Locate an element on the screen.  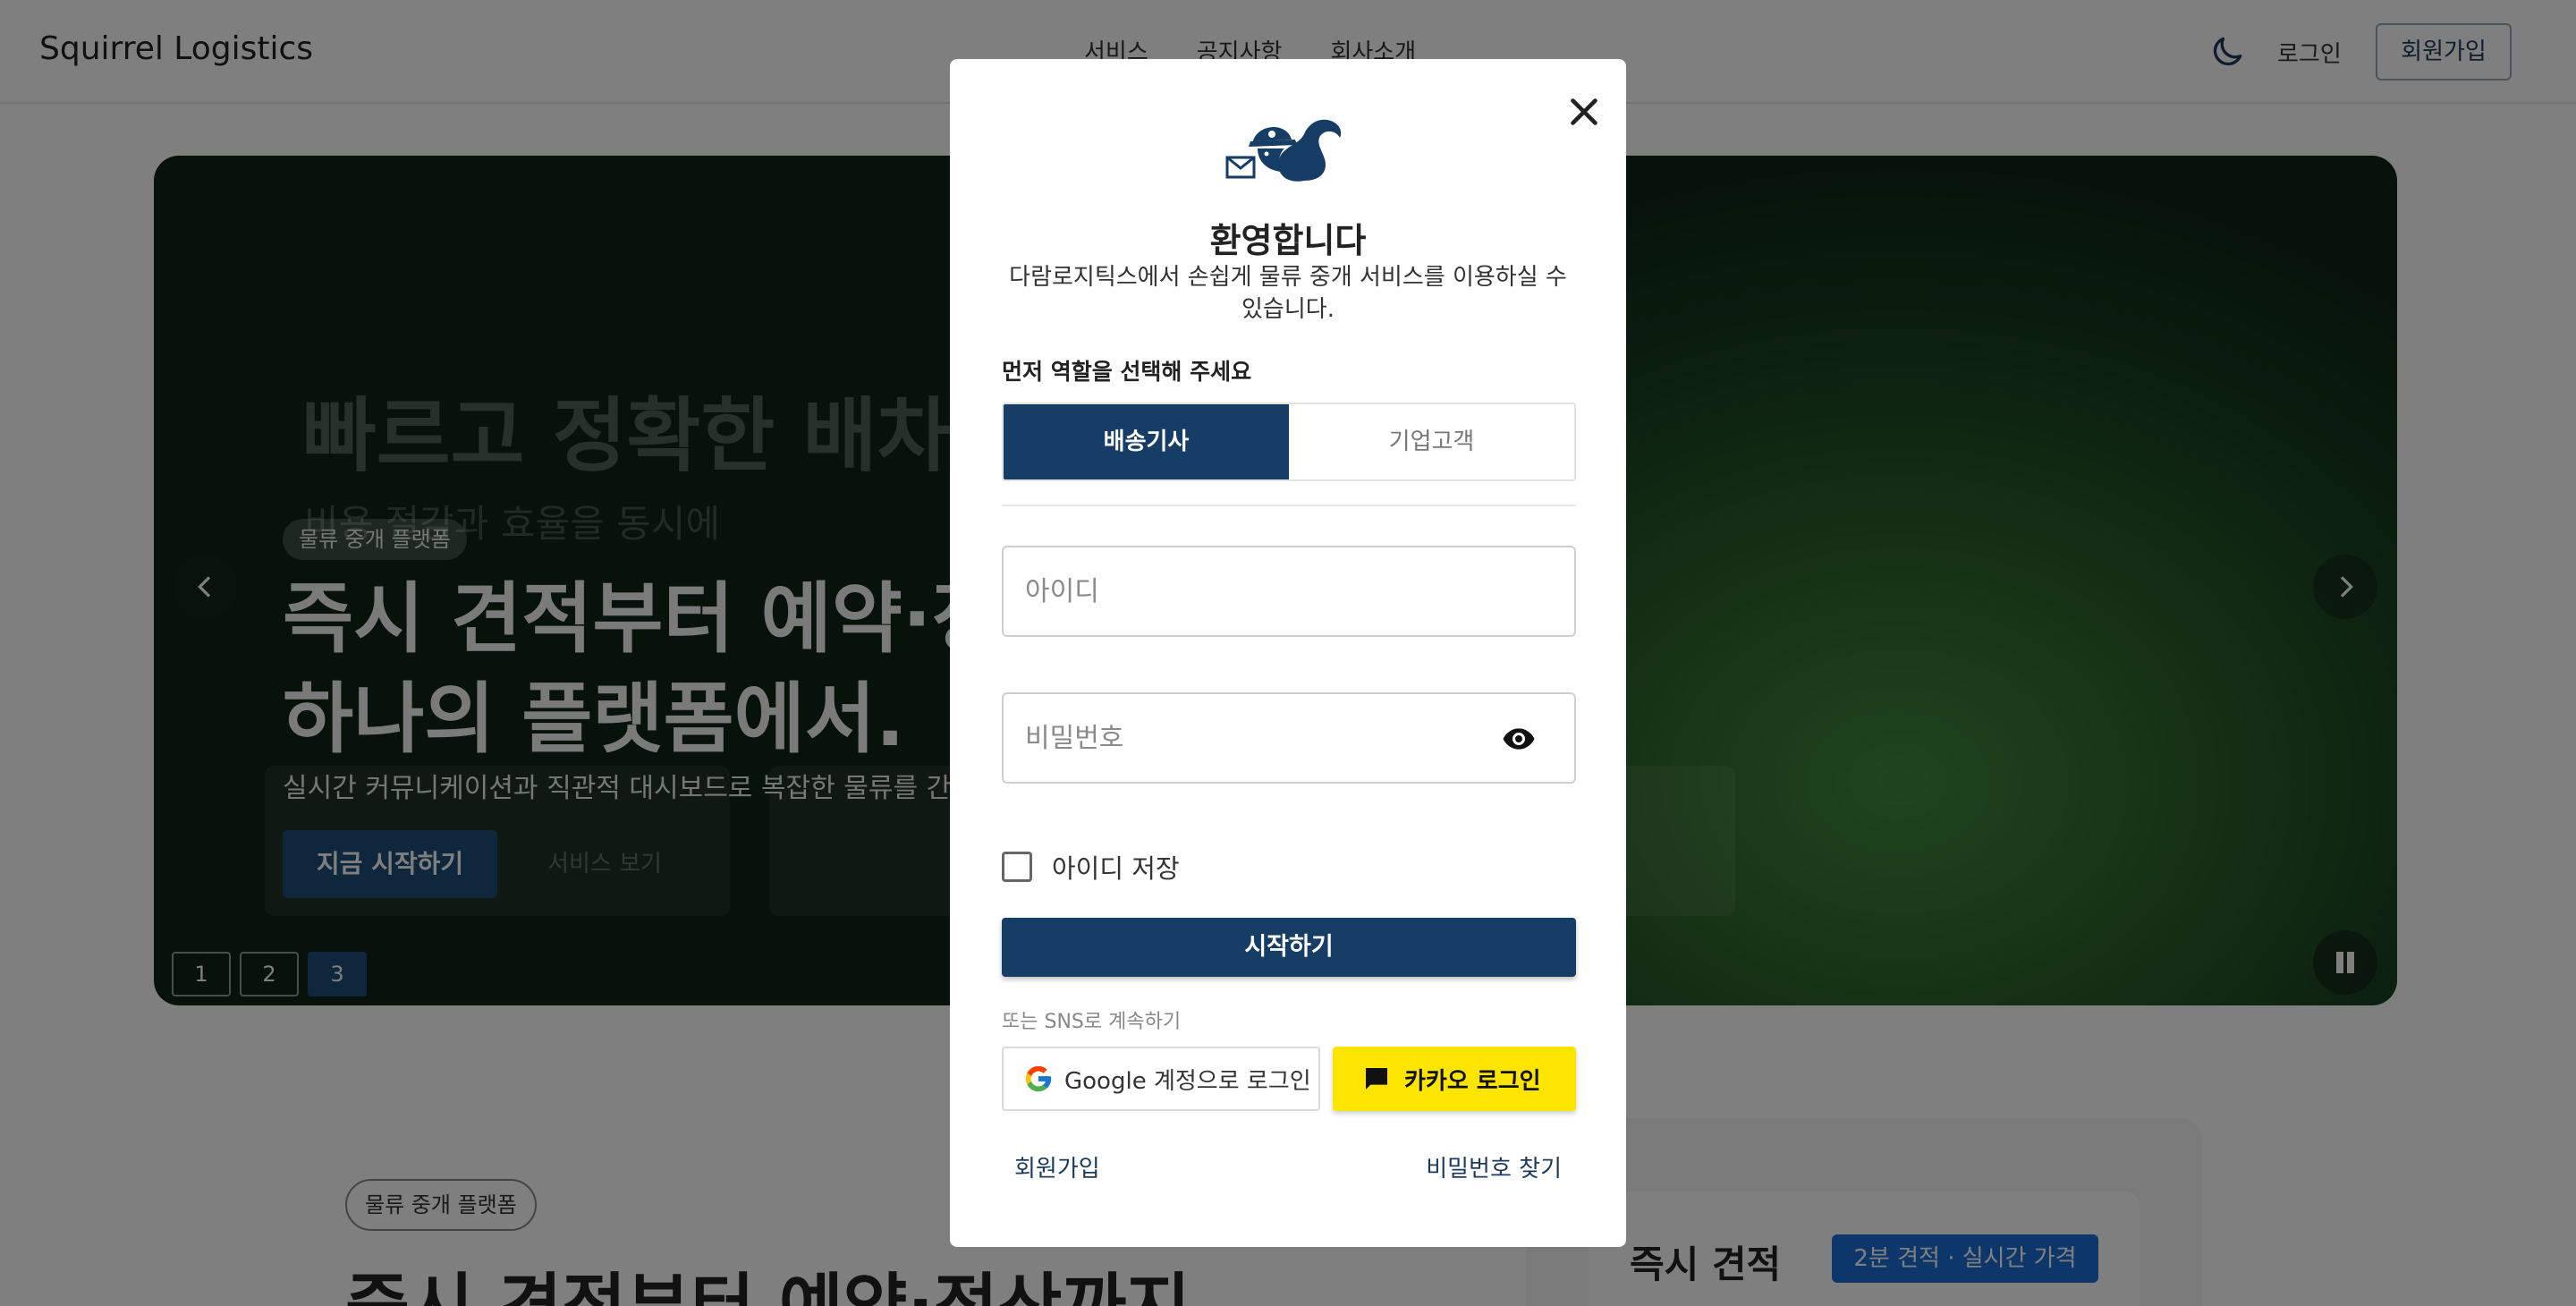
remember-id-row: 아이디 저장 is located at coordinates (1091, 867).